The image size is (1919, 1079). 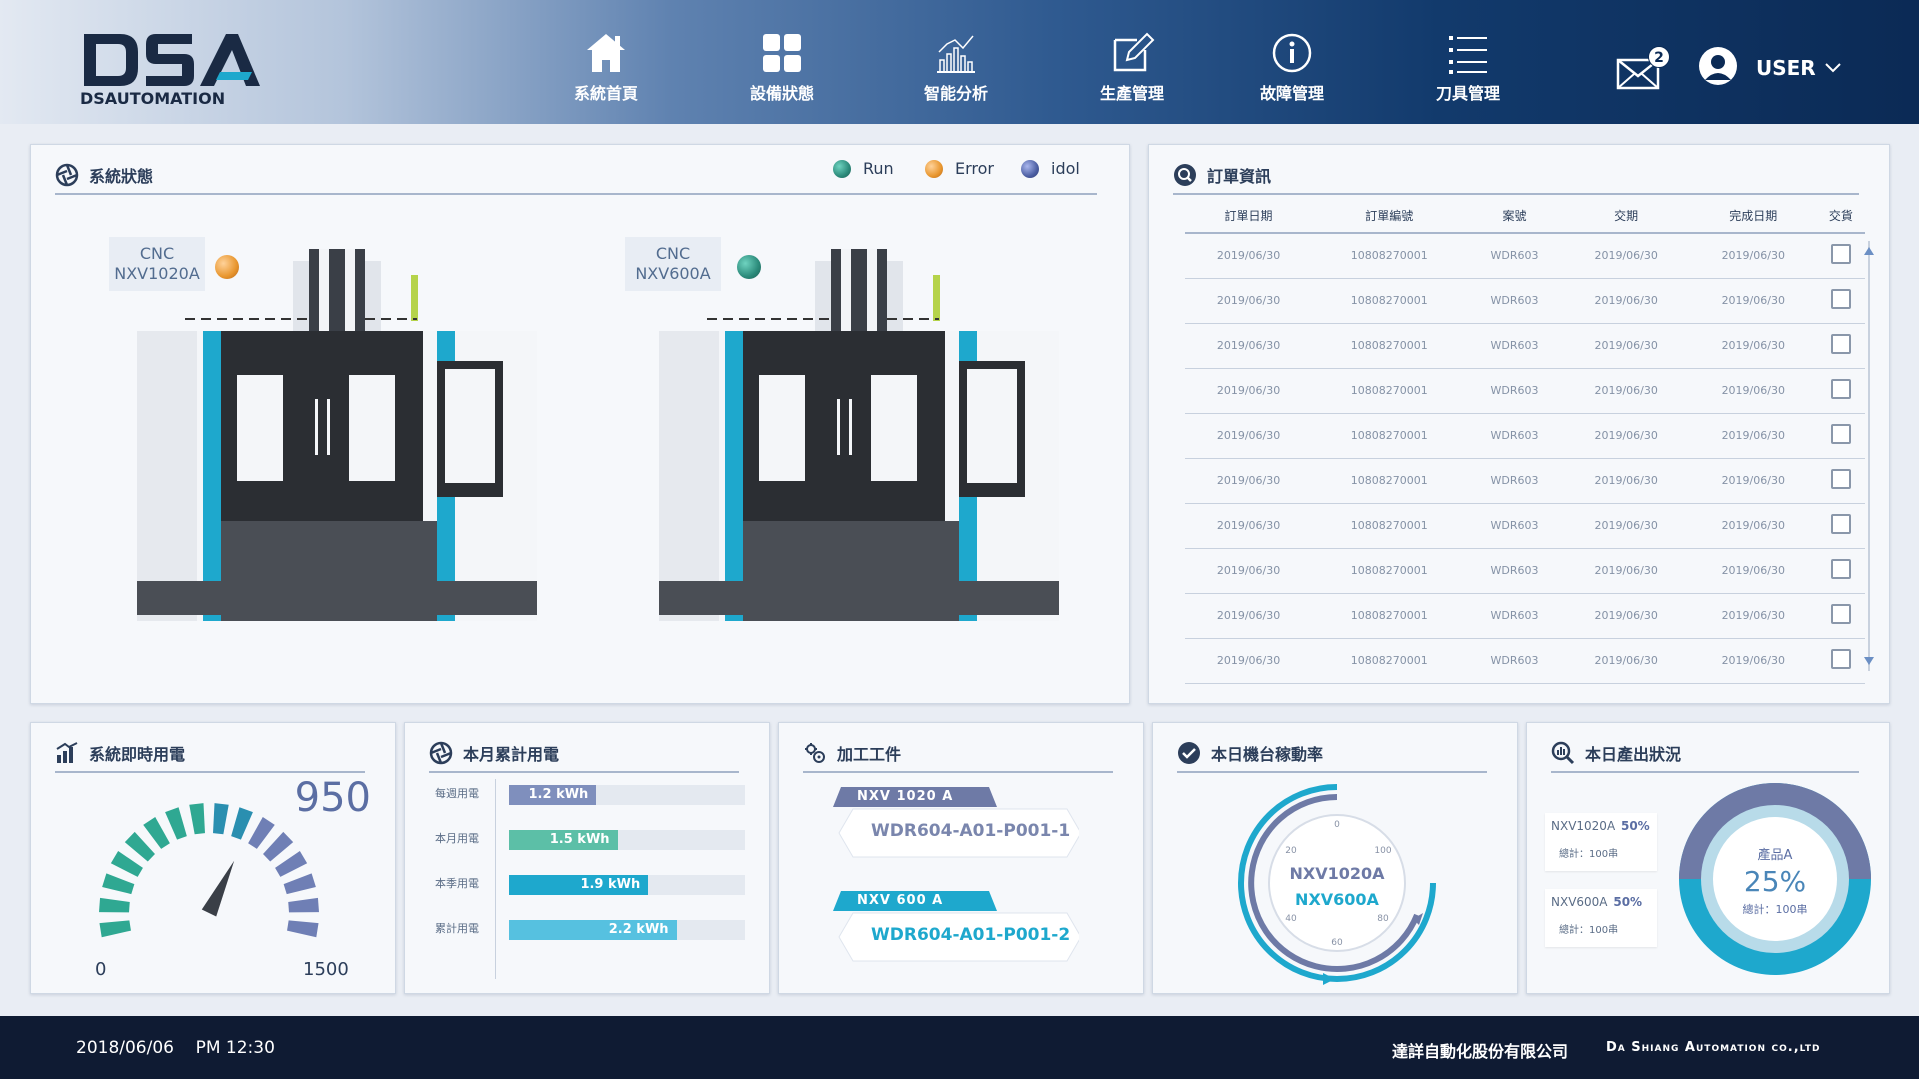 What do you see at coordinates (1833, 67) in the screenshot?
I see `chevron-down-icon` at bounding box center [1833, 67].